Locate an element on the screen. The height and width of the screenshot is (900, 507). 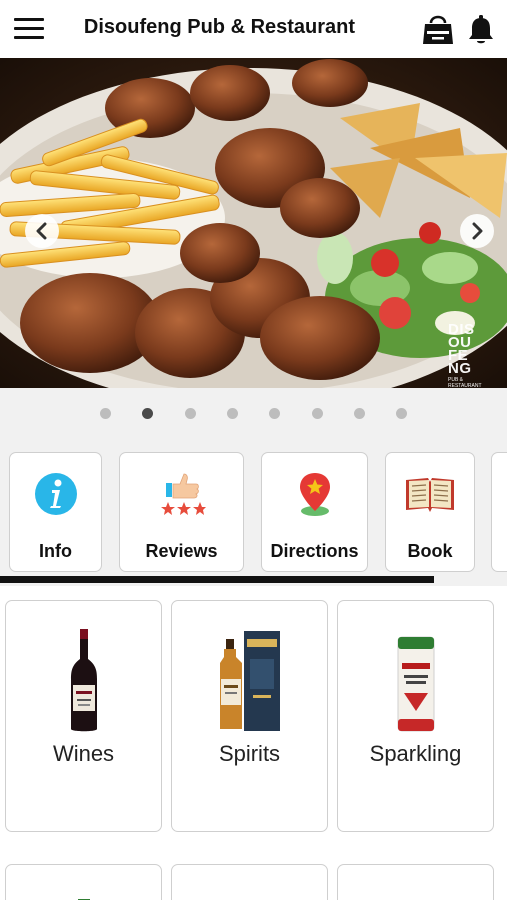
category-spirits: Spirits is located at coordinates (249, 716).